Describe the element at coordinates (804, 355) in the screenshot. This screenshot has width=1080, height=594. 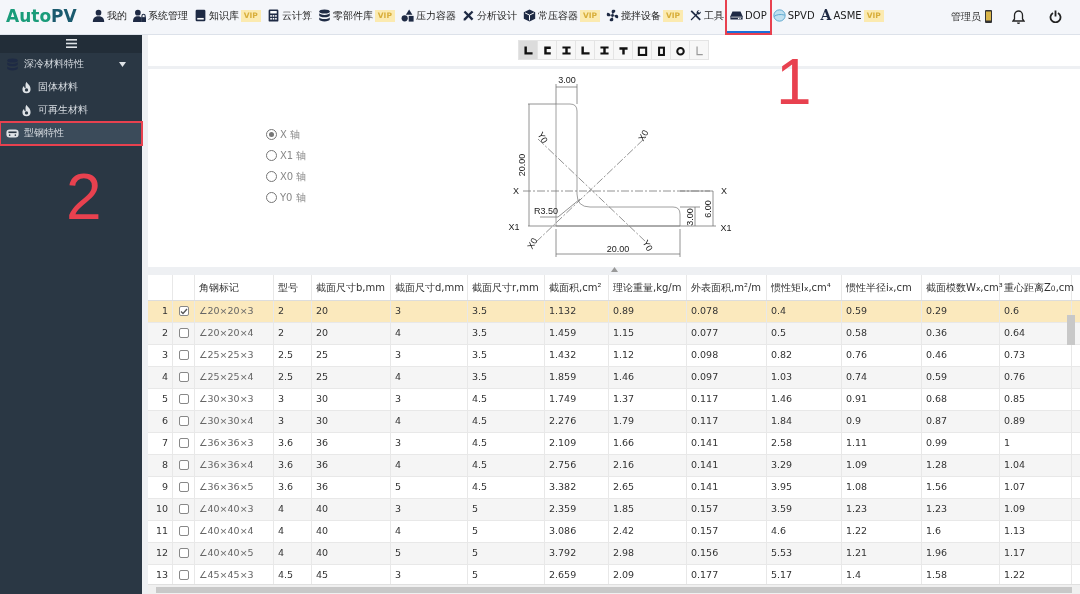
I see `table-cell: 0.82` at that location.